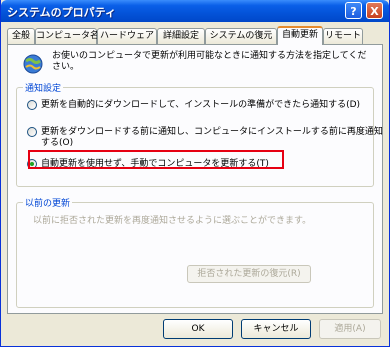  Describe the element at coordinates (21, 36) in the screenshot. I see `tab-general: 全般` at that location.